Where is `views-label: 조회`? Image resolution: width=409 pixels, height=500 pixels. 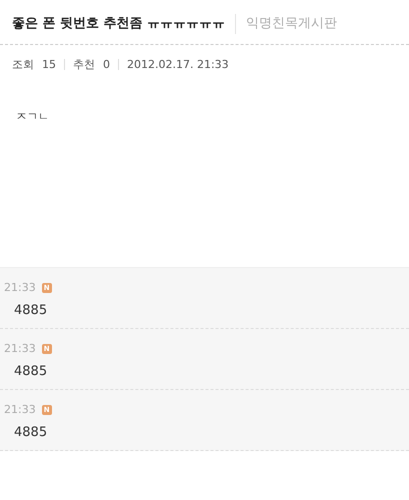
views-label: 조회 is located at coordinates (23, 64).